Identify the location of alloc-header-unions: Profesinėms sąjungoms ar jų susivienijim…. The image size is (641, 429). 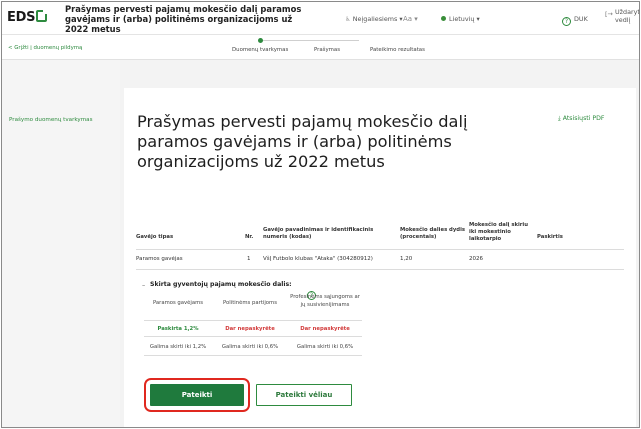
(325, 301).